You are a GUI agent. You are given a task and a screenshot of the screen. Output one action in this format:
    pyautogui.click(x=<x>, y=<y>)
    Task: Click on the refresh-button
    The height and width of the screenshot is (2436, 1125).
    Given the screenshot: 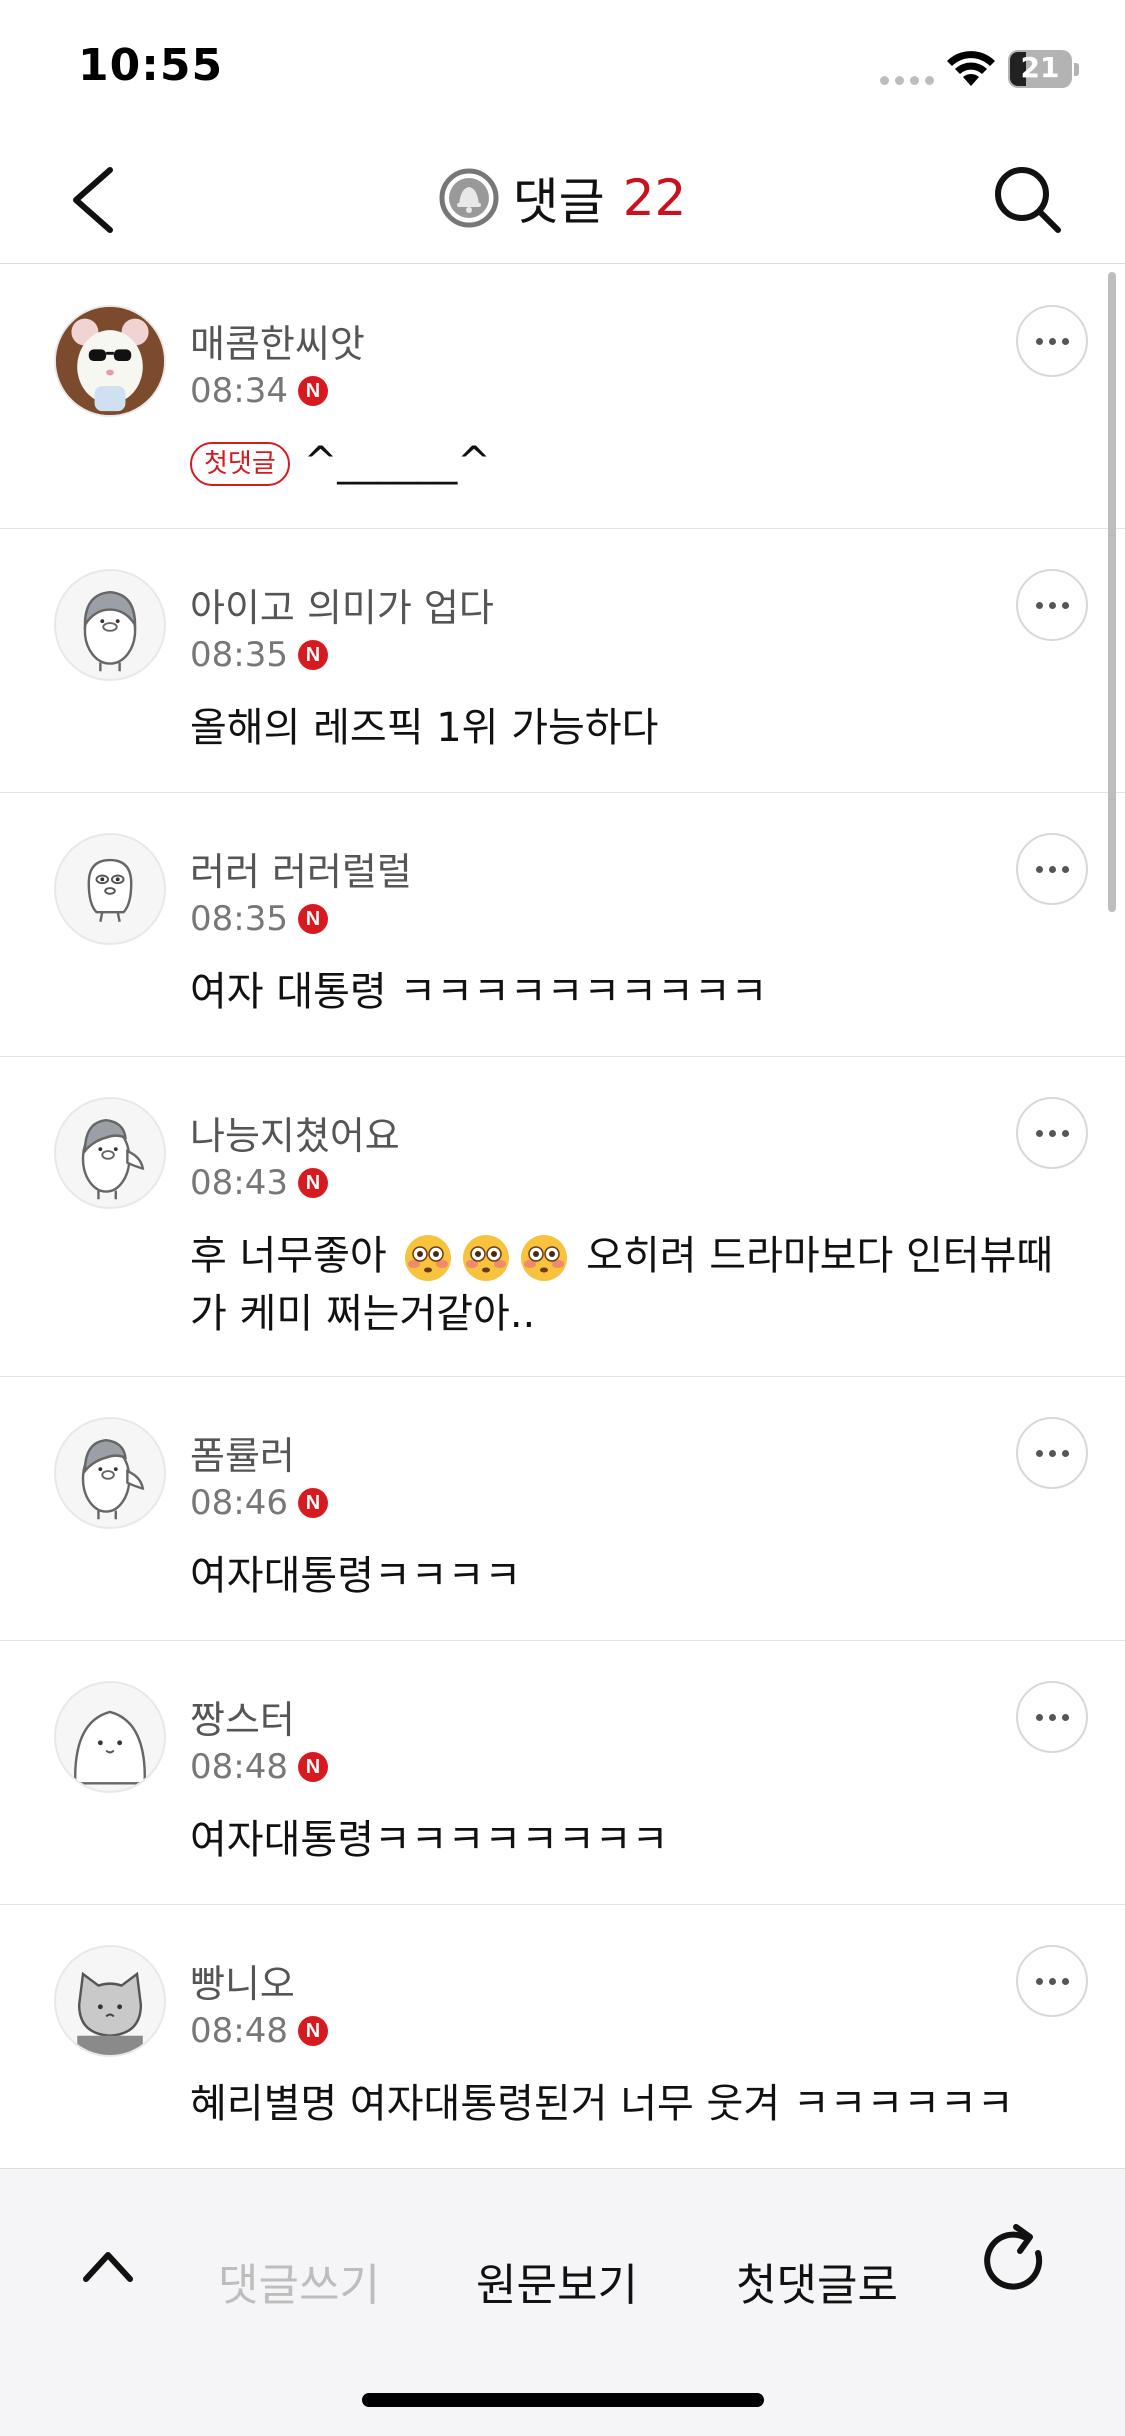 What is the action you would take?
    pyautogui.click(x=1016, y=2261)
    